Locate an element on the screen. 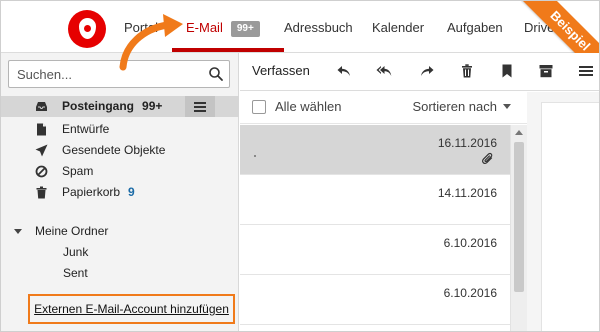 The height and width of the screenshot is (332, 600). folder-menu-button is located at coordinates (200, 106).